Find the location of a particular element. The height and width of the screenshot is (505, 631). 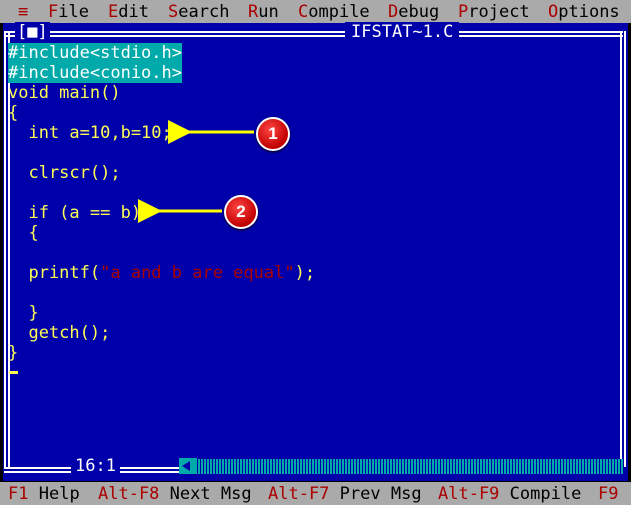

compile-shortcut: Alt-F9 Compile is located at coordinates (509, 494).